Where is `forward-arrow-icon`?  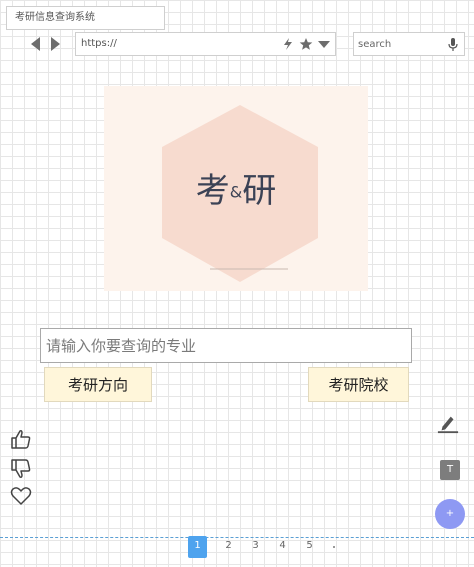 forward-arrow-icon is located at coordinates (55, 44).